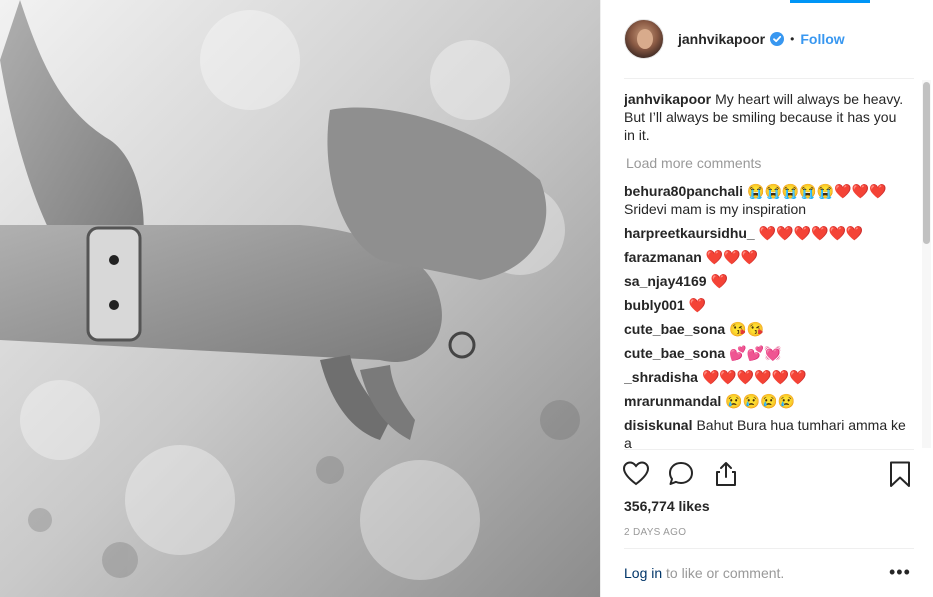 This screenshot has height=597, width=933. Describe the element at coordinates (777, 39) in the screenshot. I see `verified-icon` at that location.